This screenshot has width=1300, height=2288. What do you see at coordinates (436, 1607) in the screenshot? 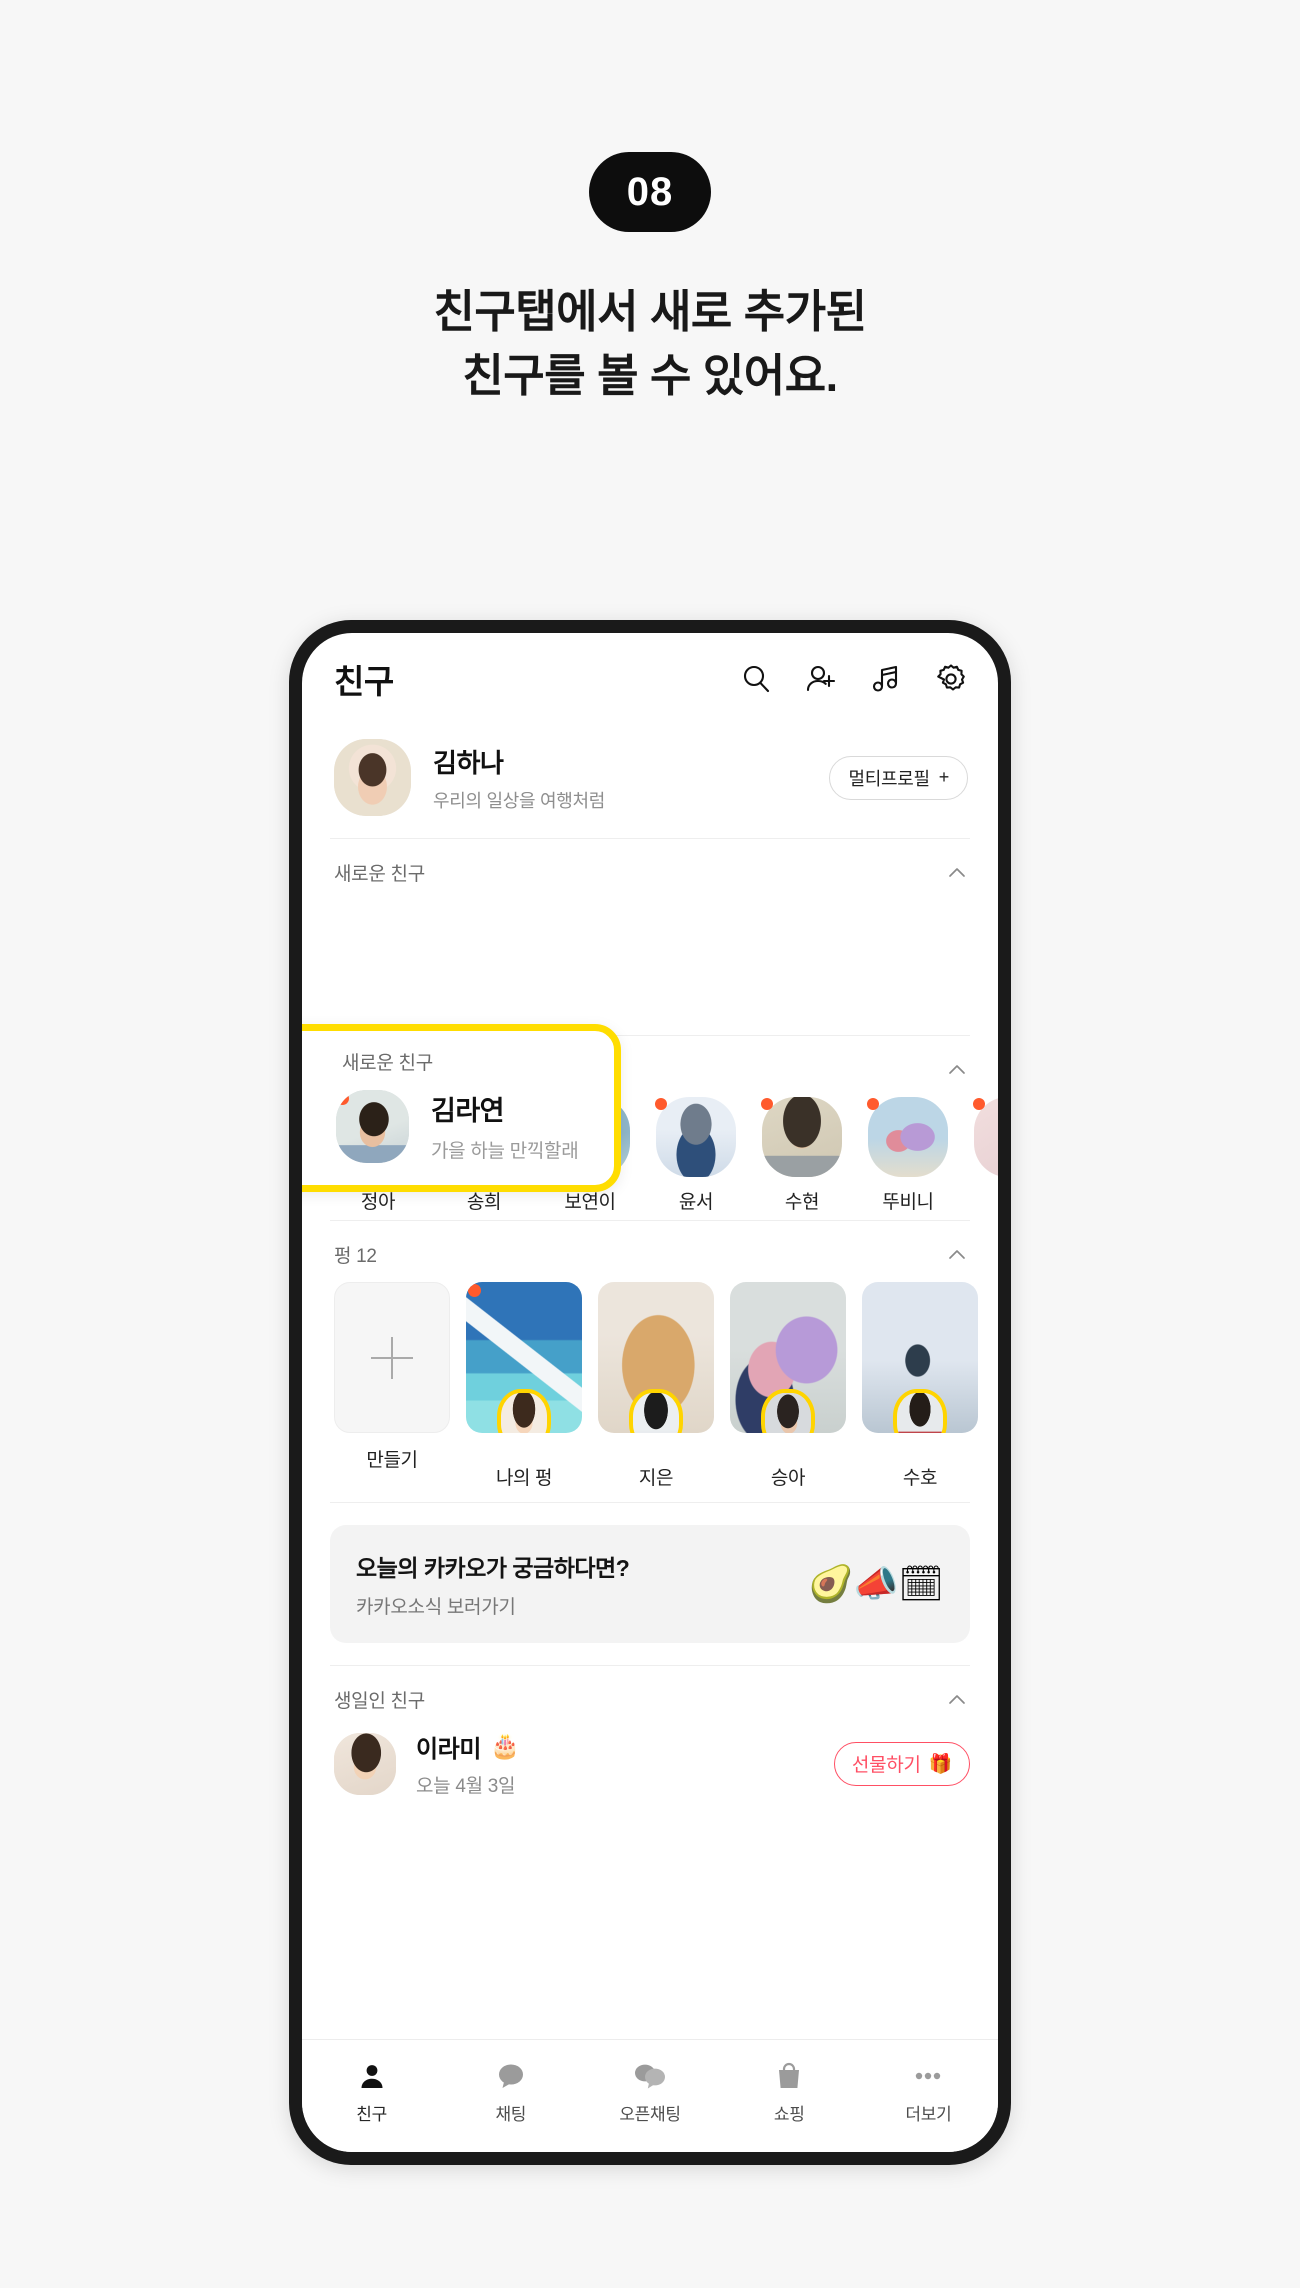
I see `banner-subtitle: 카카오소식 보러가기` at bounding box center [436, 1607].